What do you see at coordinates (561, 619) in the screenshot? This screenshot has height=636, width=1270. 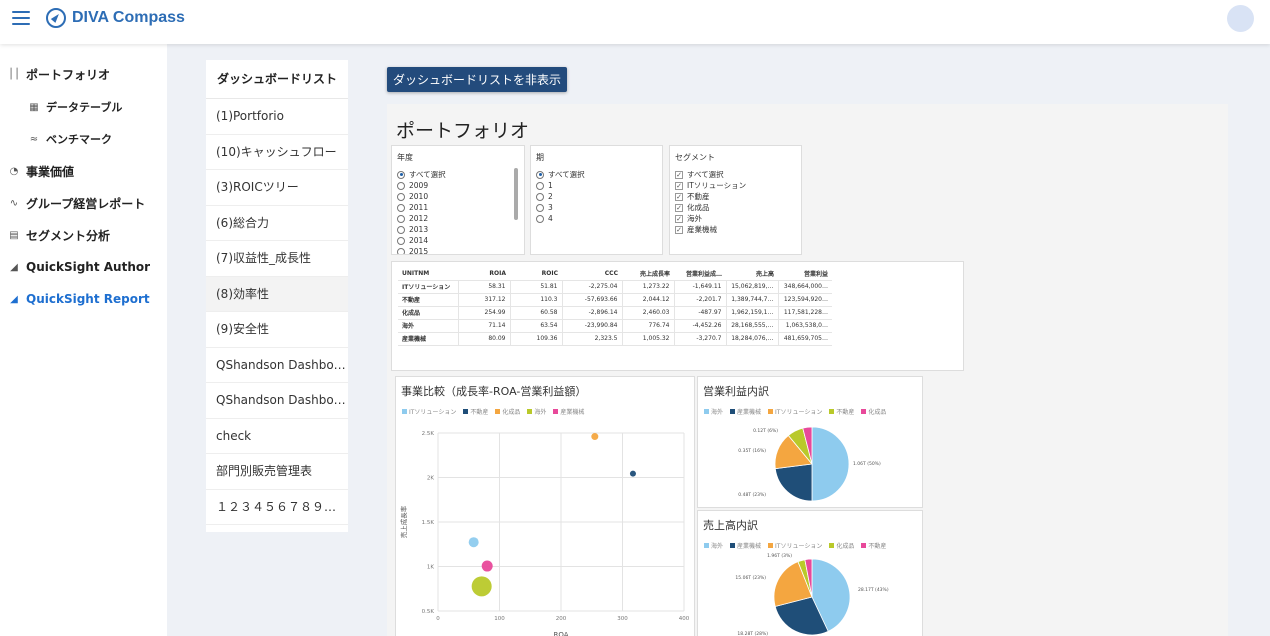 I see `x-tick-label: 200` at bounding box center [561, 619].